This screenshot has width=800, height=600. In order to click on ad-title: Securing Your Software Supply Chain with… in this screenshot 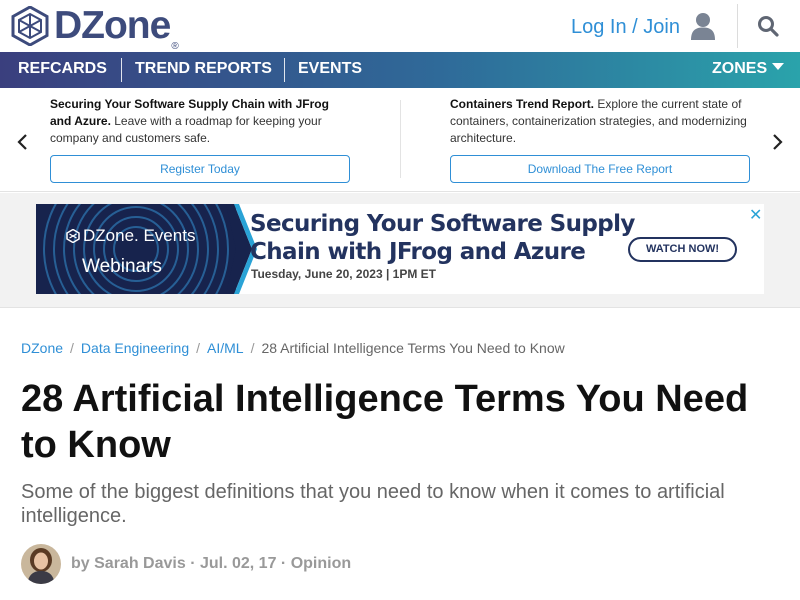, I will do `click(442, 238)`.